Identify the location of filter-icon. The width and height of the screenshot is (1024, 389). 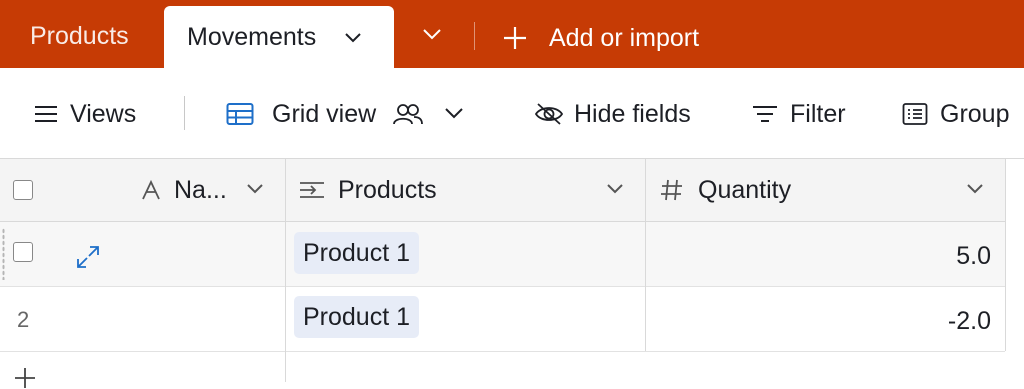
(765, 114).